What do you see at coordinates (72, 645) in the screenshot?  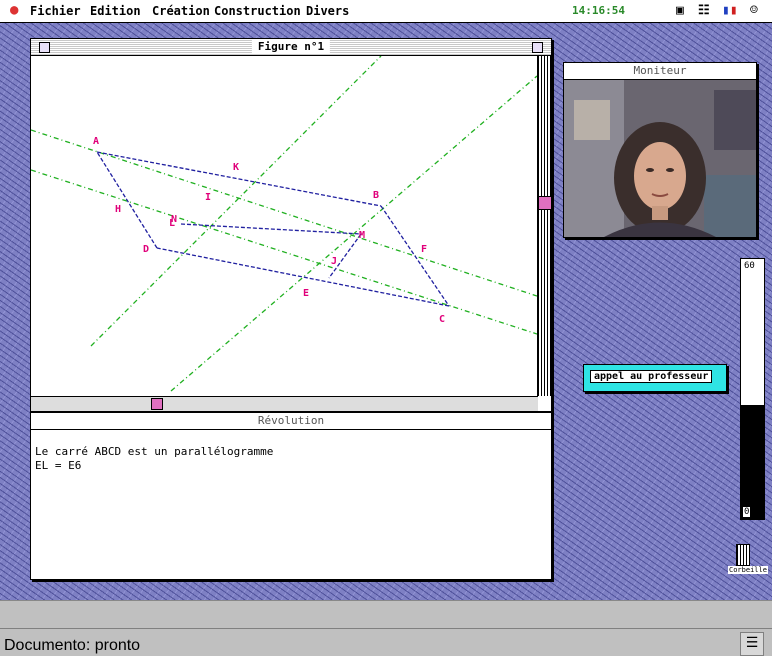 I see `status-message: Documento: pronto` at bounding box center [72, 645].